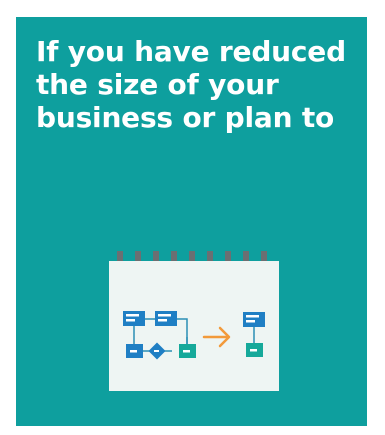  Describe the element at coordinates (192, 256) in the screenshot. I see `binder-rings` at that location.